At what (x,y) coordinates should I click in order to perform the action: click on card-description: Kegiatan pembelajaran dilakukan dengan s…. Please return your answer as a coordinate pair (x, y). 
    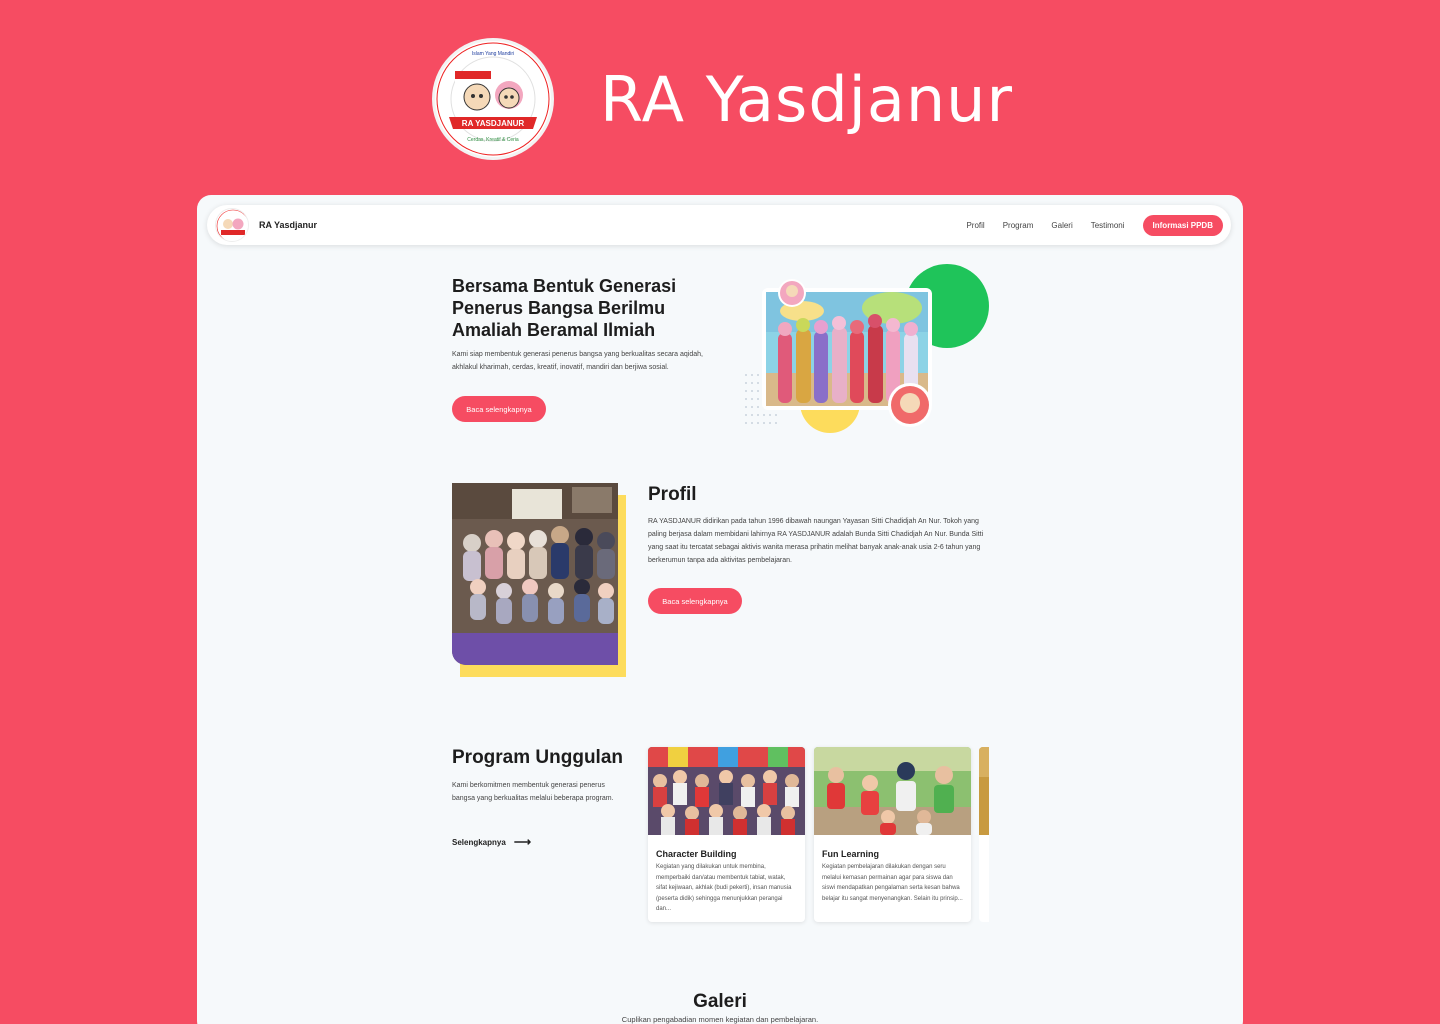
    Looking at the image, I should click on (892, 883).